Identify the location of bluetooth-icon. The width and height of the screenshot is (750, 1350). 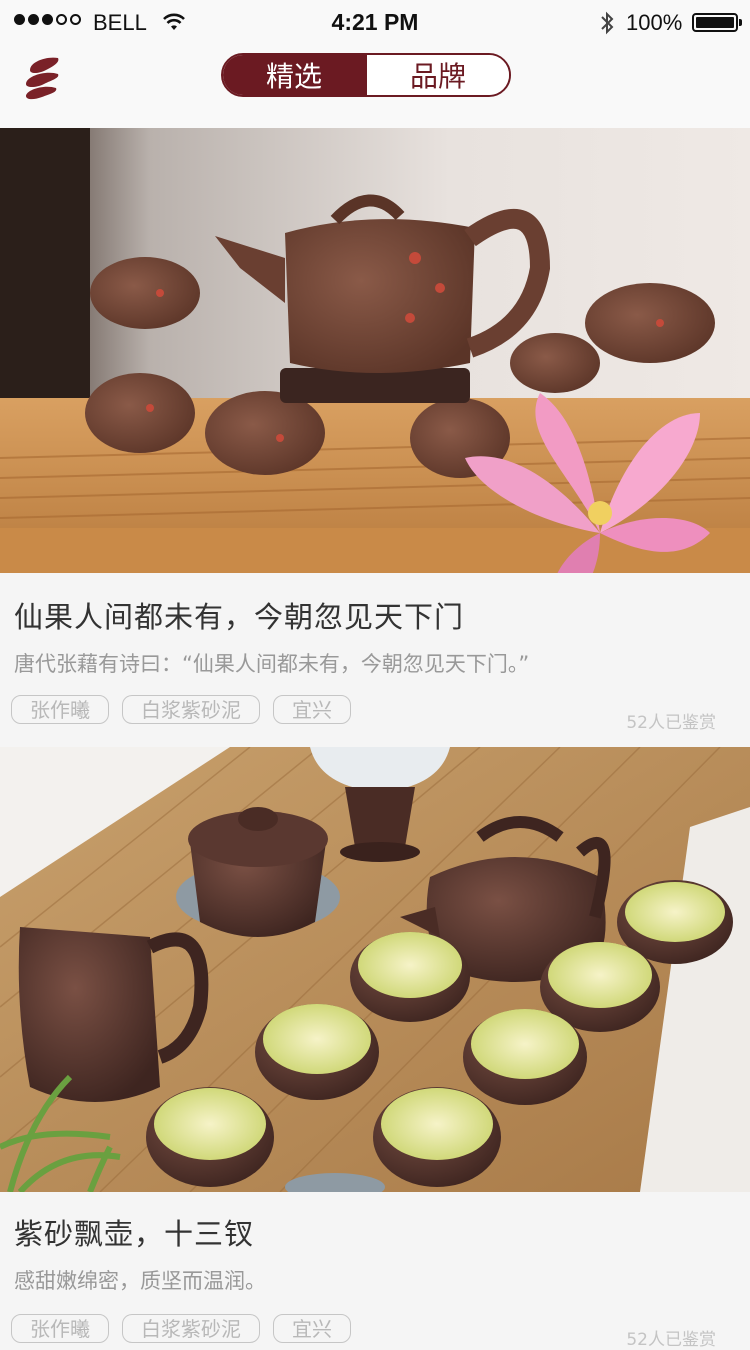
(607, 23).